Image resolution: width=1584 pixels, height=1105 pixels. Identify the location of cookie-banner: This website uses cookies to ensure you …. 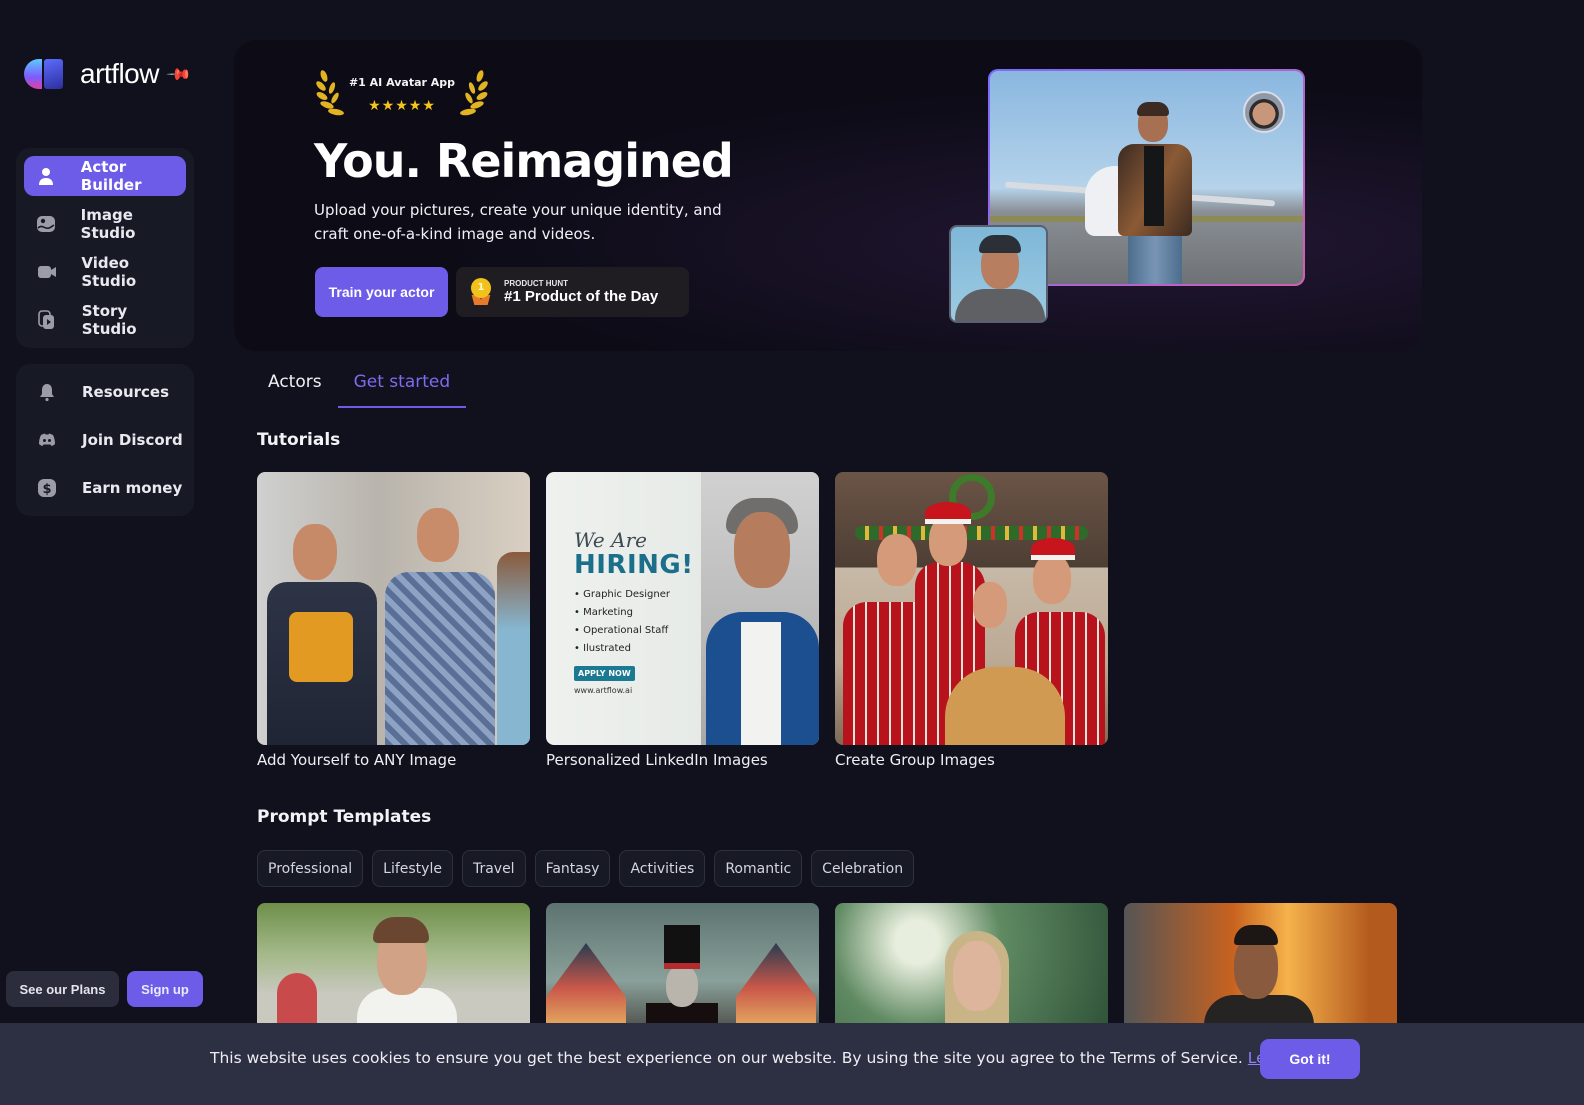
(792, 1064).